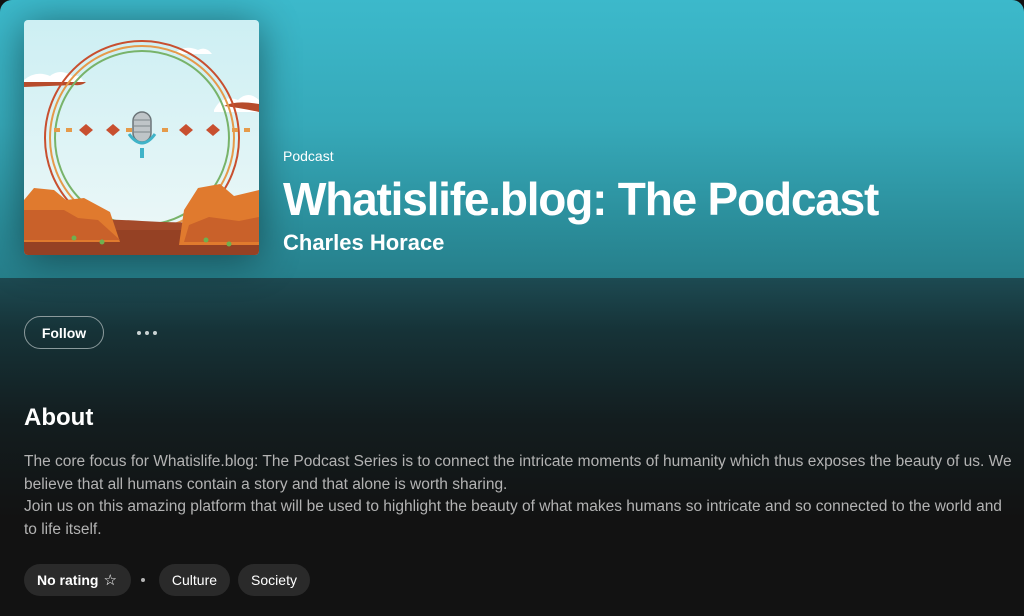 This screenshot has height=616, width=1024. What do you see at coordinates (68, 580) in the screenshot?
I see `rating-label: No rating` at bounding box center [68, 580].